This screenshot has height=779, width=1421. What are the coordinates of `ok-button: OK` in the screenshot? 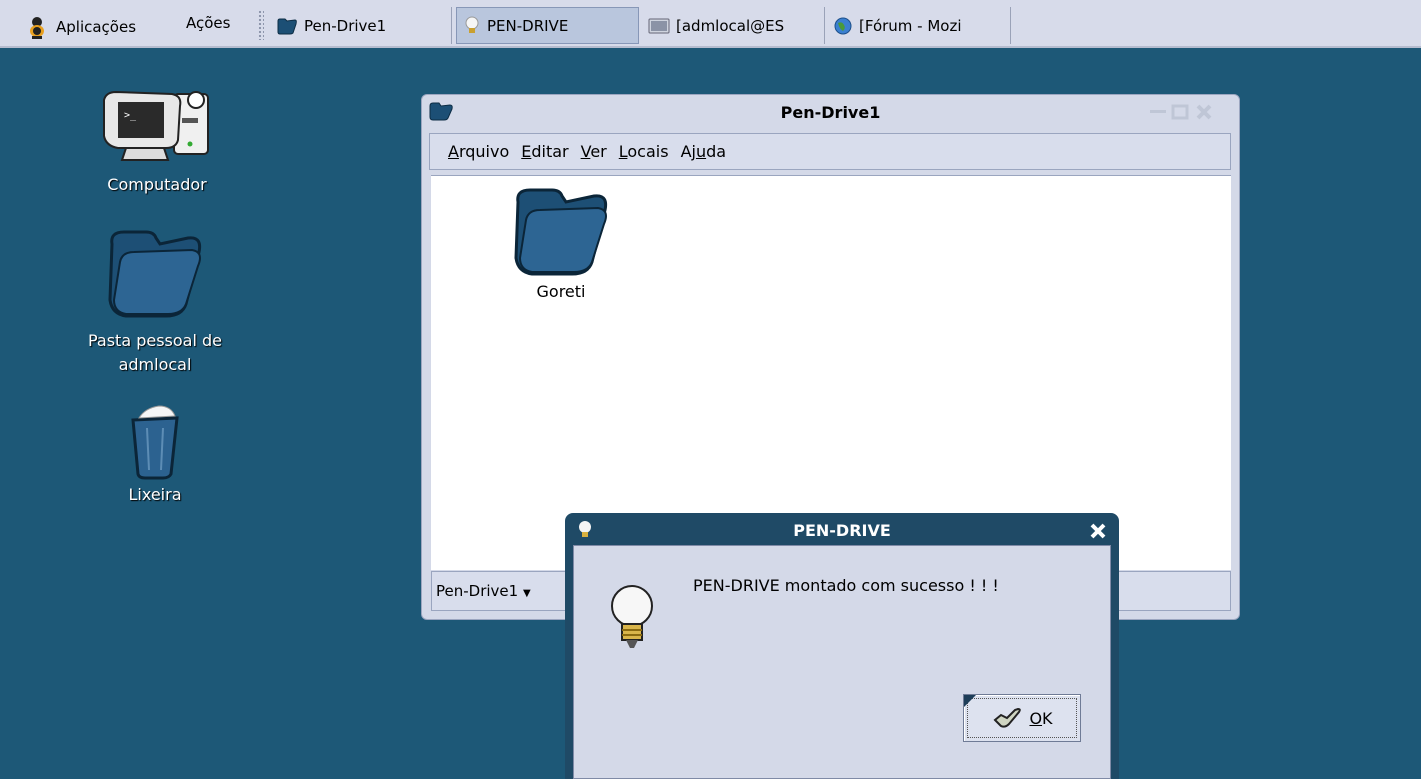 It's located at (1022, 718).